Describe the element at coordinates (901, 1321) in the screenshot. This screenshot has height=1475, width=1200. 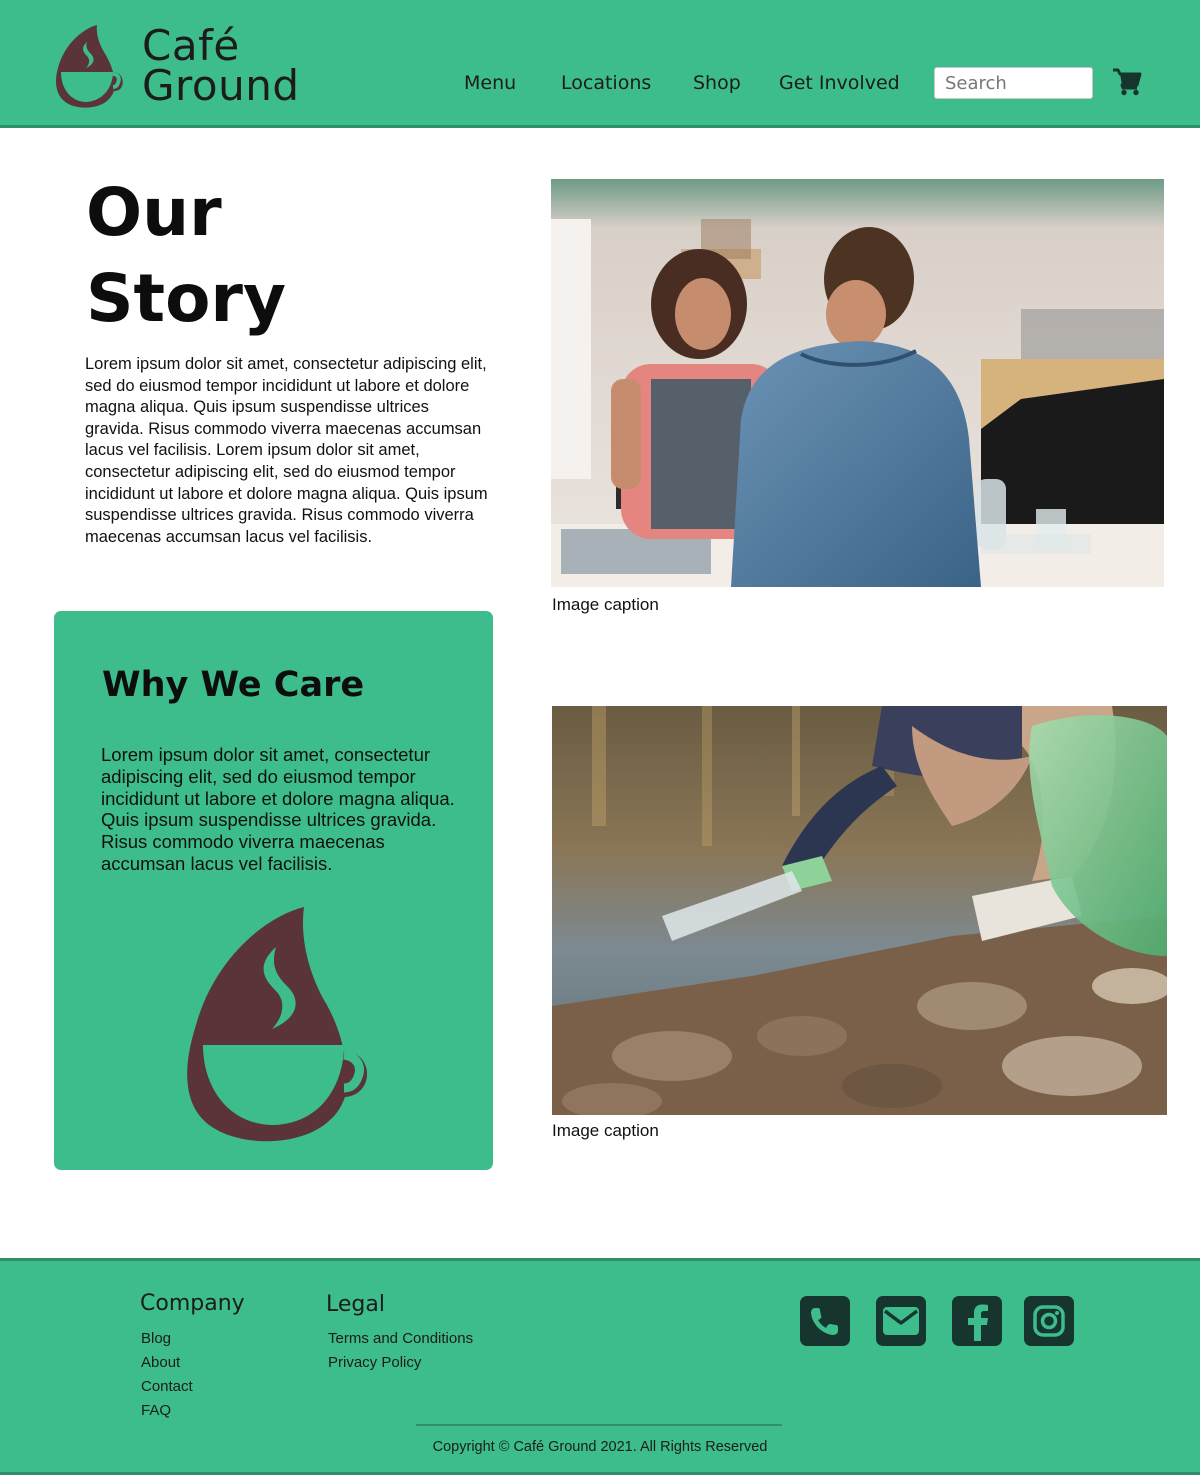
I see `envelope-icon` at that location.